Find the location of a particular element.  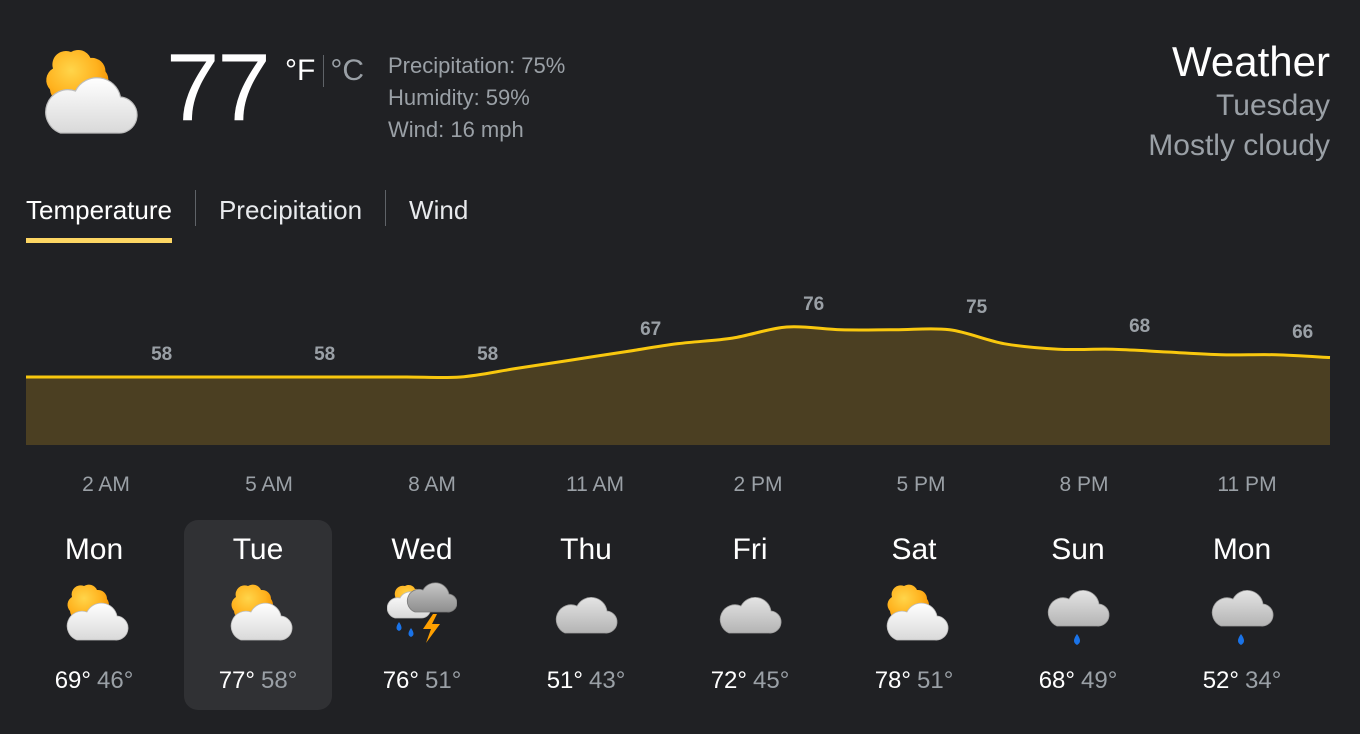

x-tick-label: 8 PM is located at coordinates (1083, 484).